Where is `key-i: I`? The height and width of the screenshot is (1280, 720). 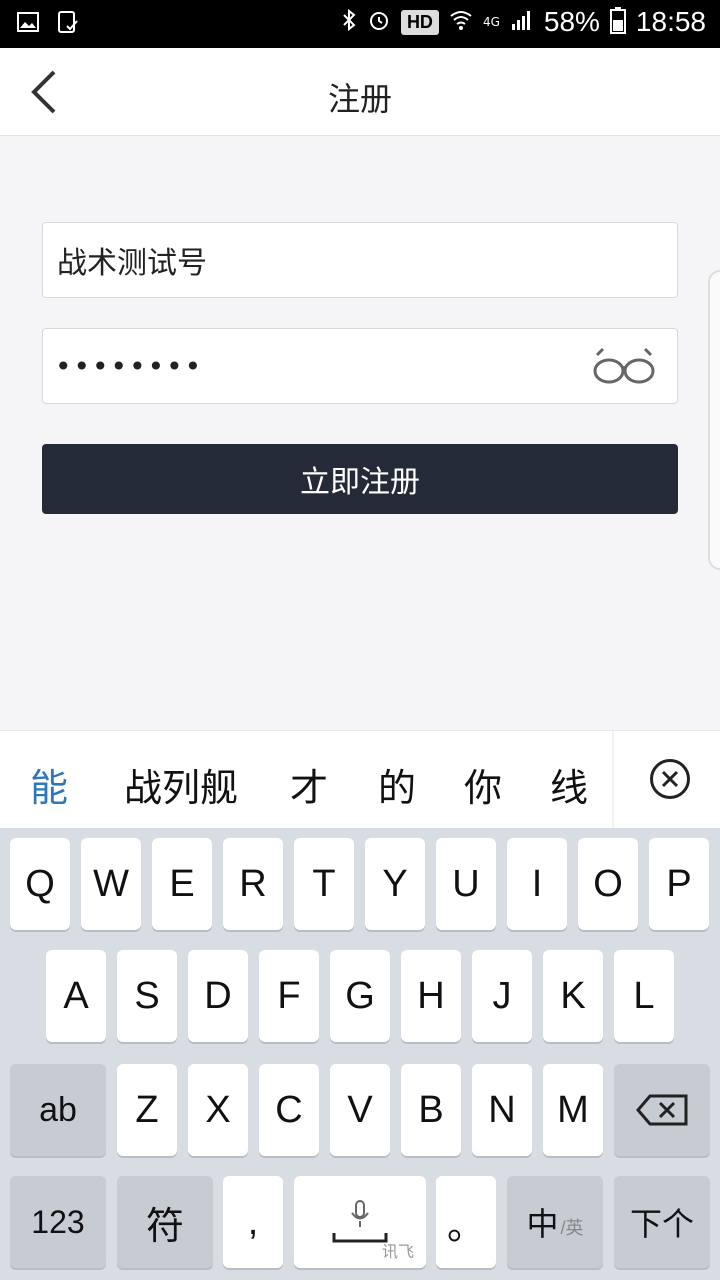
key-i: I is located at coordinates (537, 884).